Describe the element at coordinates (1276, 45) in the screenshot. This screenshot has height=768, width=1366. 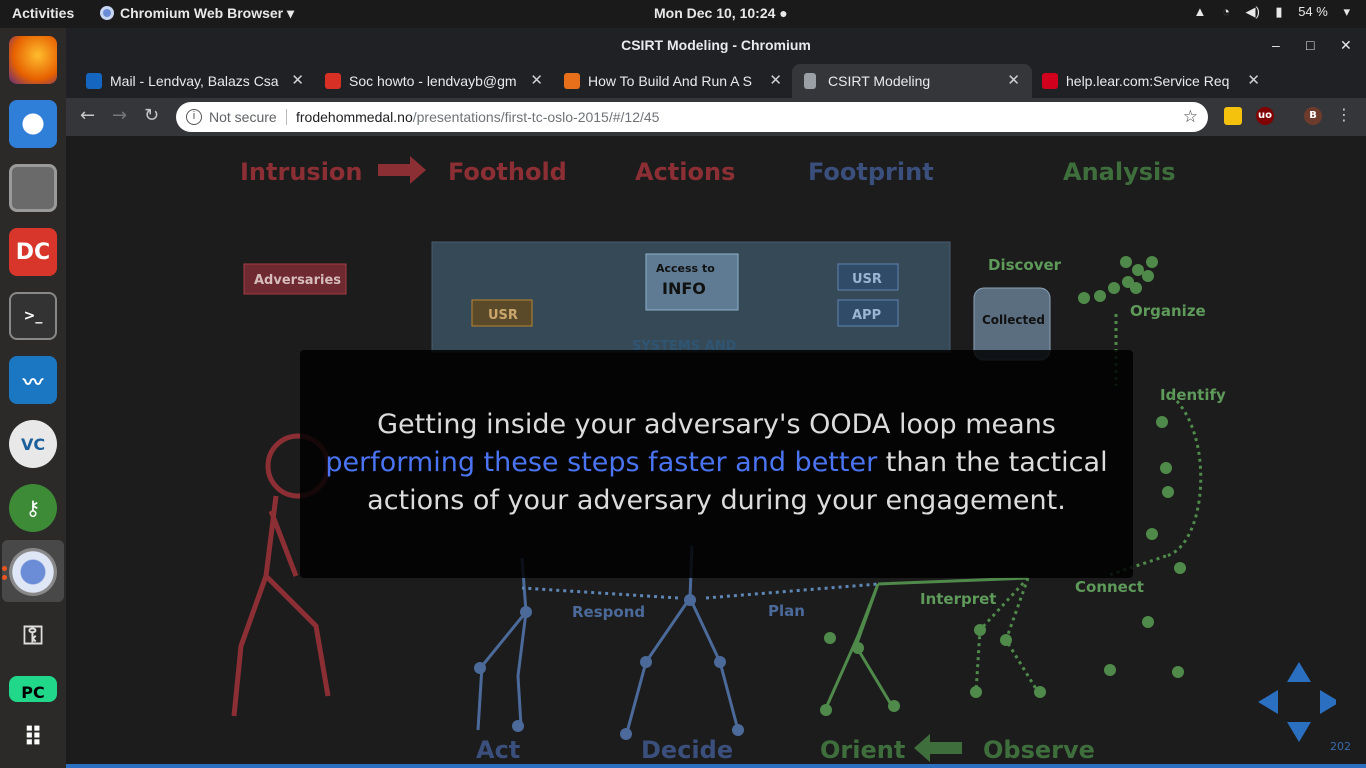
I see `minimize-button: –` at that location.